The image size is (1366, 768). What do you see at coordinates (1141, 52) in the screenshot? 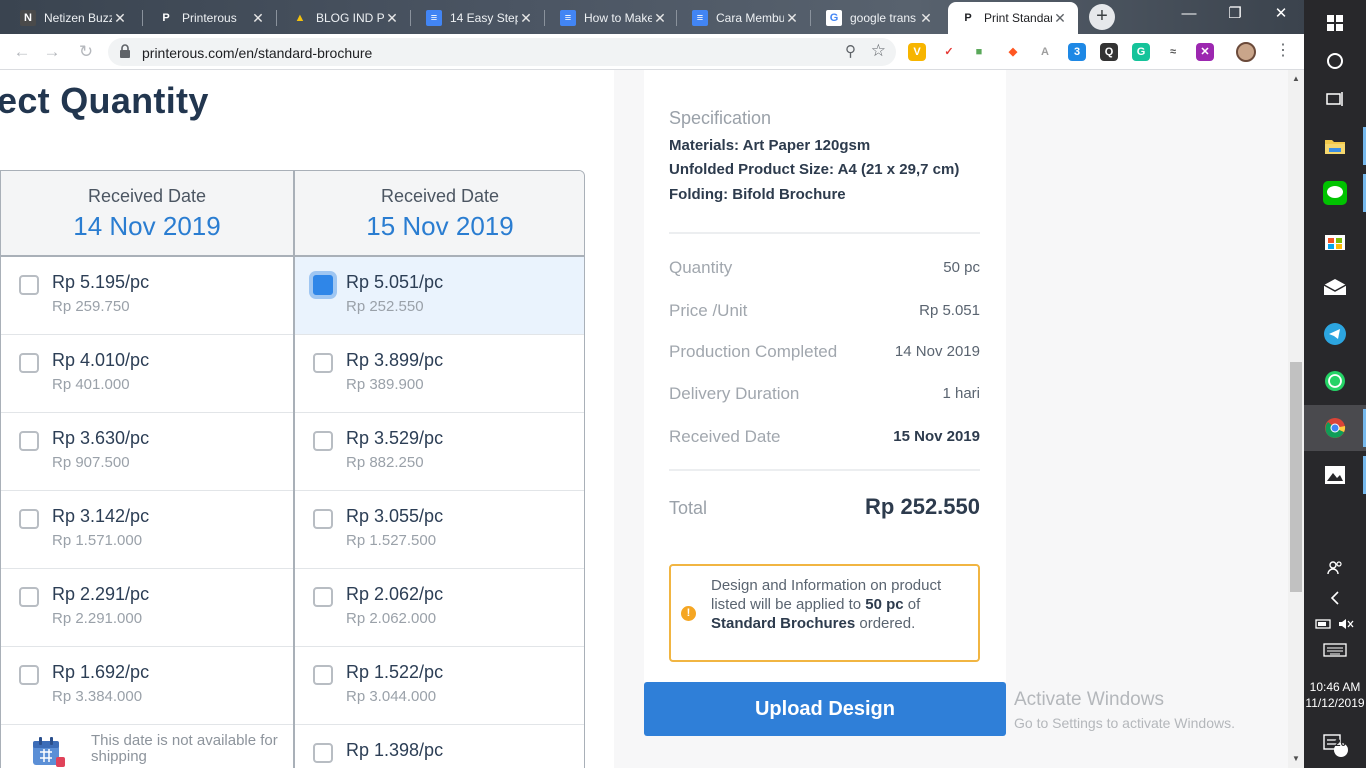
I see `extension-icon: G` at bounding box center [1141, 52].